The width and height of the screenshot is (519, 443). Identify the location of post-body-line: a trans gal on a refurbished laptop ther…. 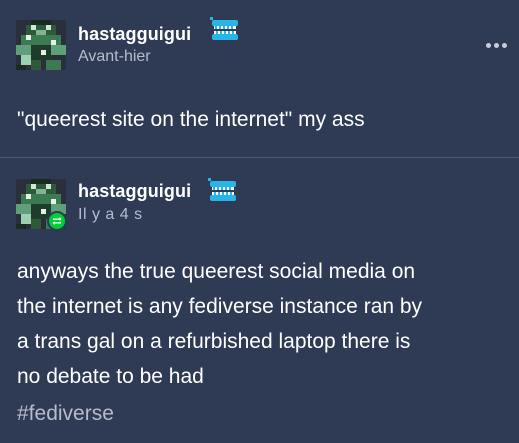
(214, 341).